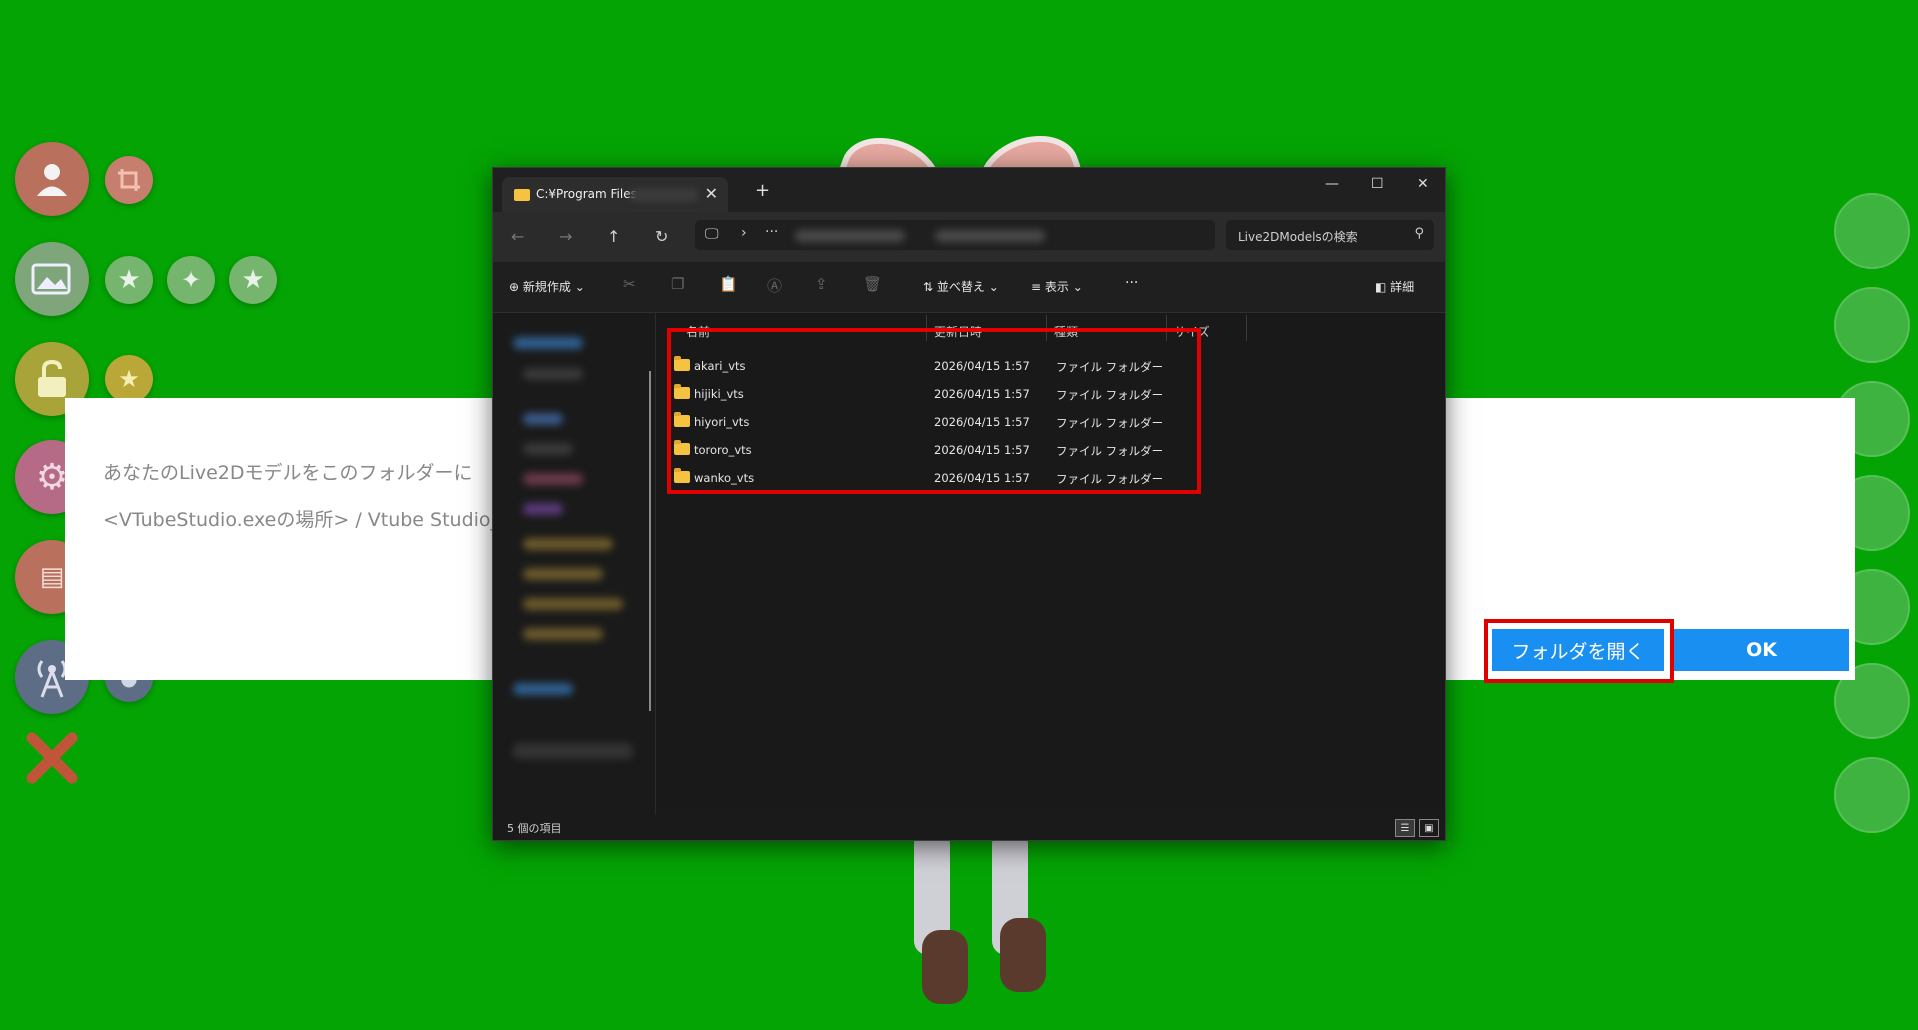 This screenshot has height=1030, width=1918. I want to click on view-label: 表示, so click(1056, 287).